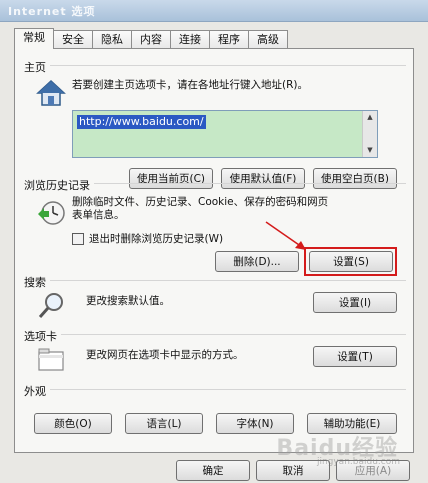 The width and height of the screenshot is (428, 483). I want to click on history-description-1: 删除临时文件、历史记录、Cookie、保存的密码和网页, so click(200, 202).